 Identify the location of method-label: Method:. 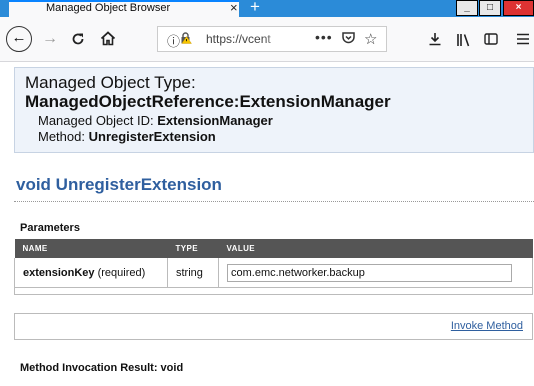
(61, 136).